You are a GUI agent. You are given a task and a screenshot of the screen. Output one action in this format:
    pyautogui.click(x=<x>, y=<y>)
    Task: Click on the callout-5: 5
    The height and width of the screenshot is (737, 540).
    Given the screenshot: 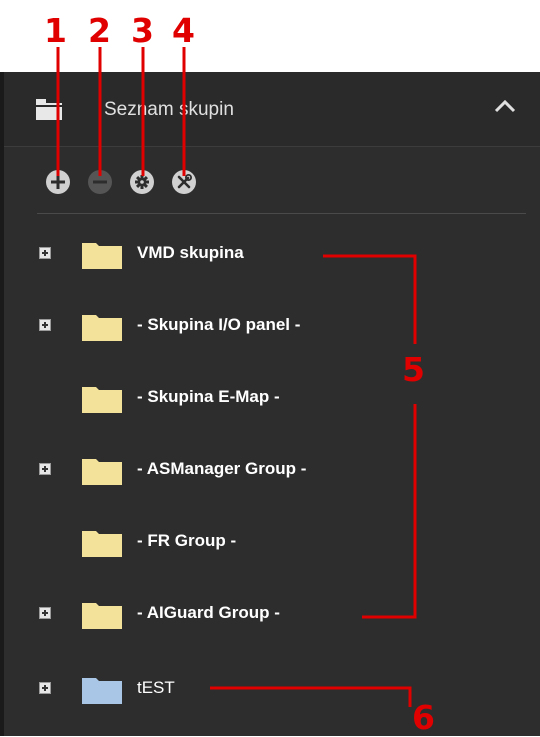 What is the action you would take?
    pyautogui.click(x=413, y=369)
    